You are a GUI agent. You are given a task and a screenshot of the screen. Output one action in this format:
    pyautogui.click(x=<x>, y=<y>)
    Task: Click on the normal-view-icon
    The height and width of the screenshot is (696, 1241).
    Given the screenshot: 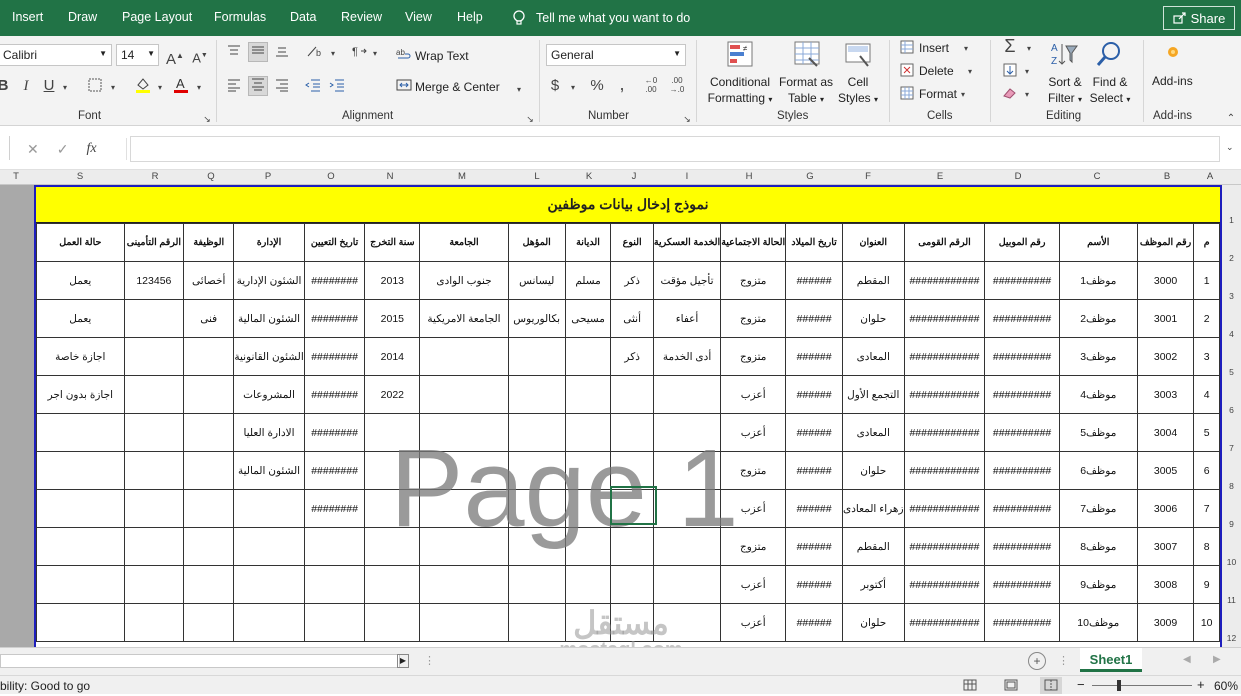 What is the action you would take?
    pyautogui.click(x=970, y=686)
    